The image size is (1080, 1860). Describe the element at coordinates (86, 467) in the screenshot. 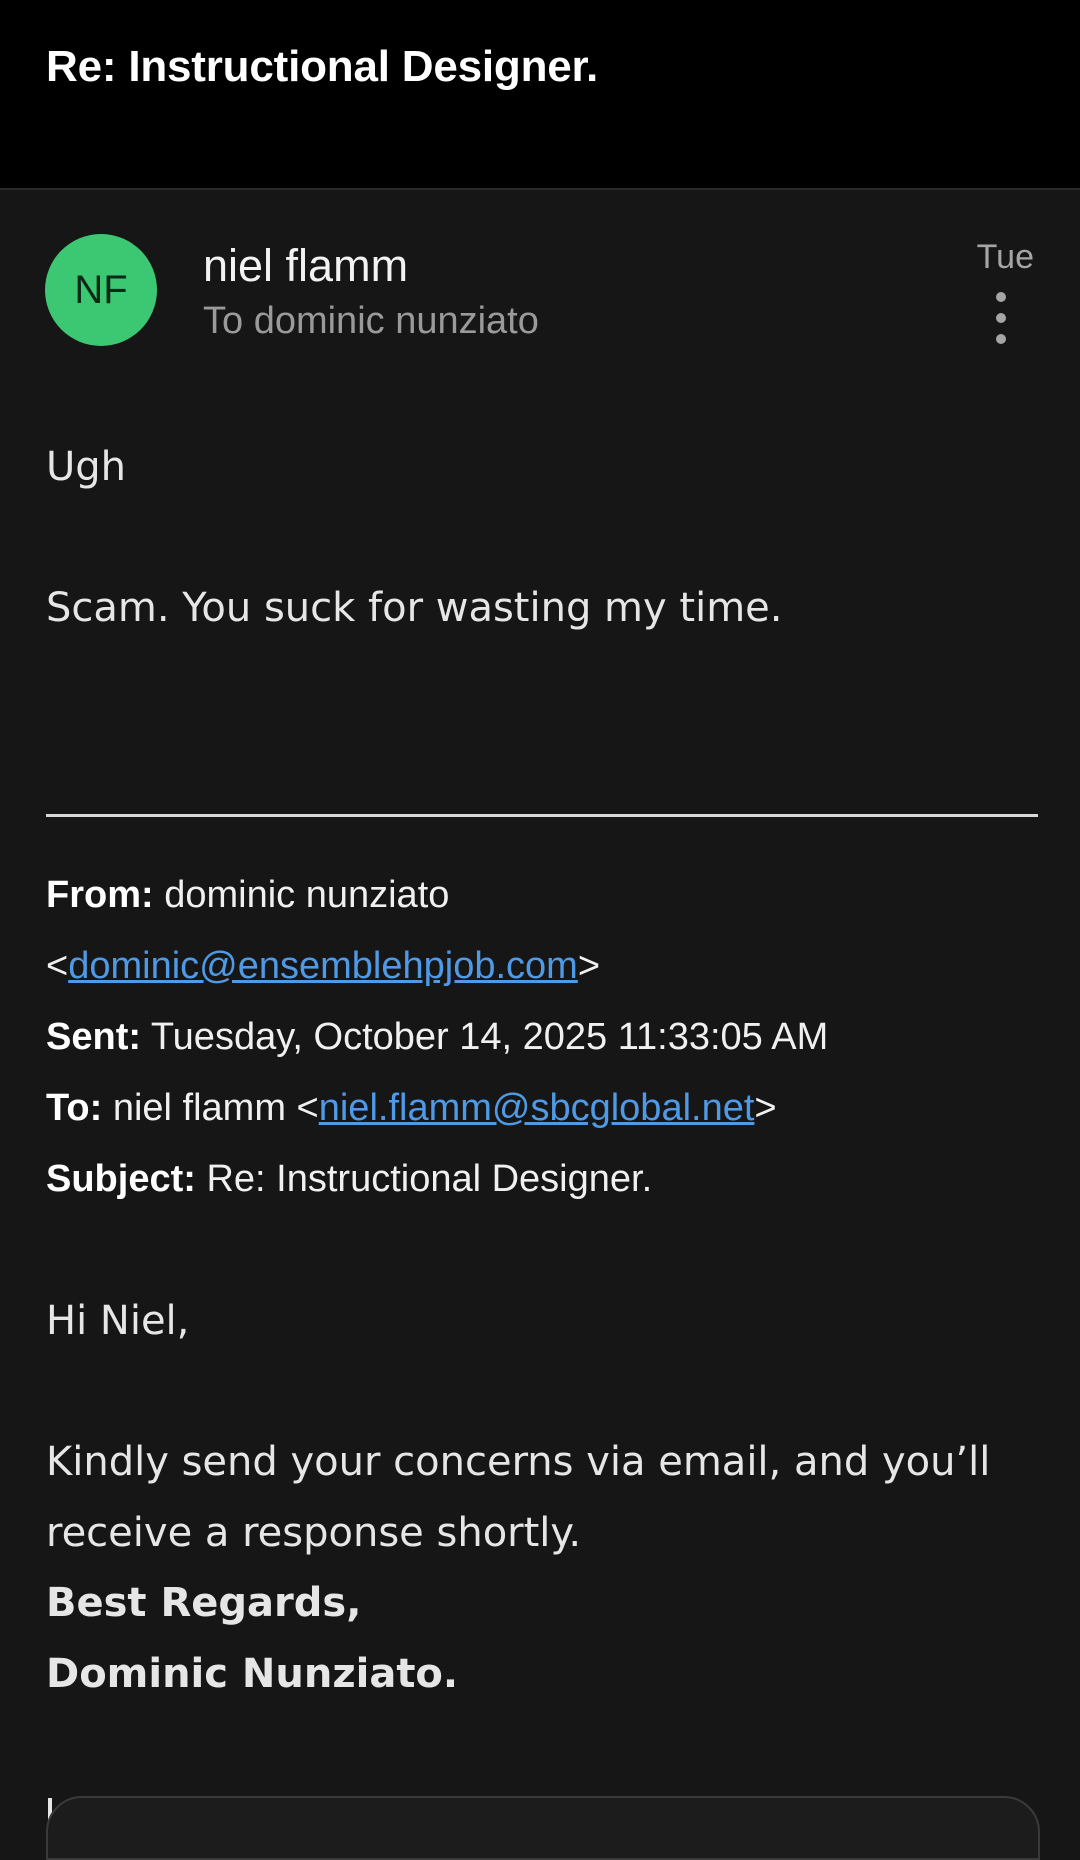

I see `body-line-1: Ugh` at that location.